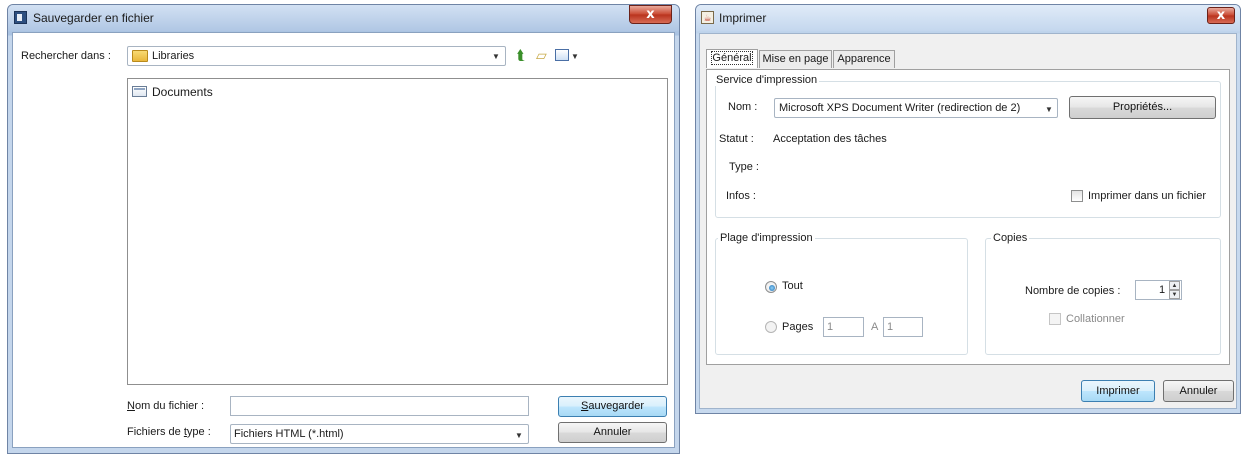  I want to click on status-label: Statut :, so click(736, 139).